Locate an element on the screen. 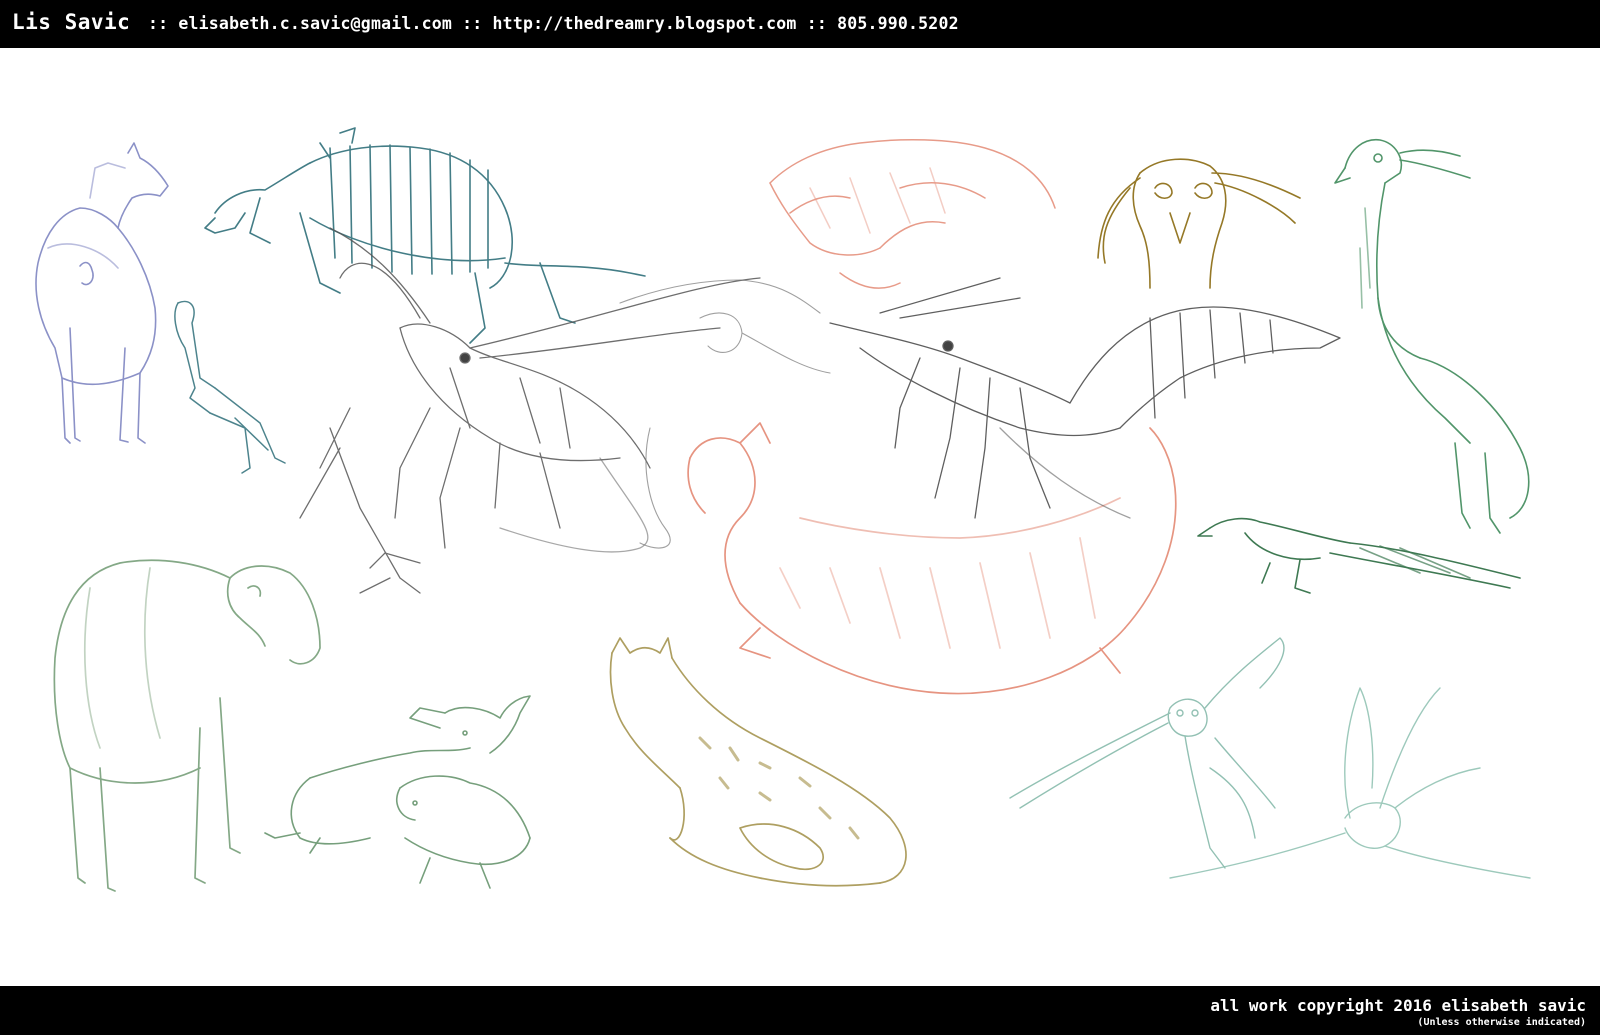  flying-owl-sketch is located at coordinates (1147, 753).